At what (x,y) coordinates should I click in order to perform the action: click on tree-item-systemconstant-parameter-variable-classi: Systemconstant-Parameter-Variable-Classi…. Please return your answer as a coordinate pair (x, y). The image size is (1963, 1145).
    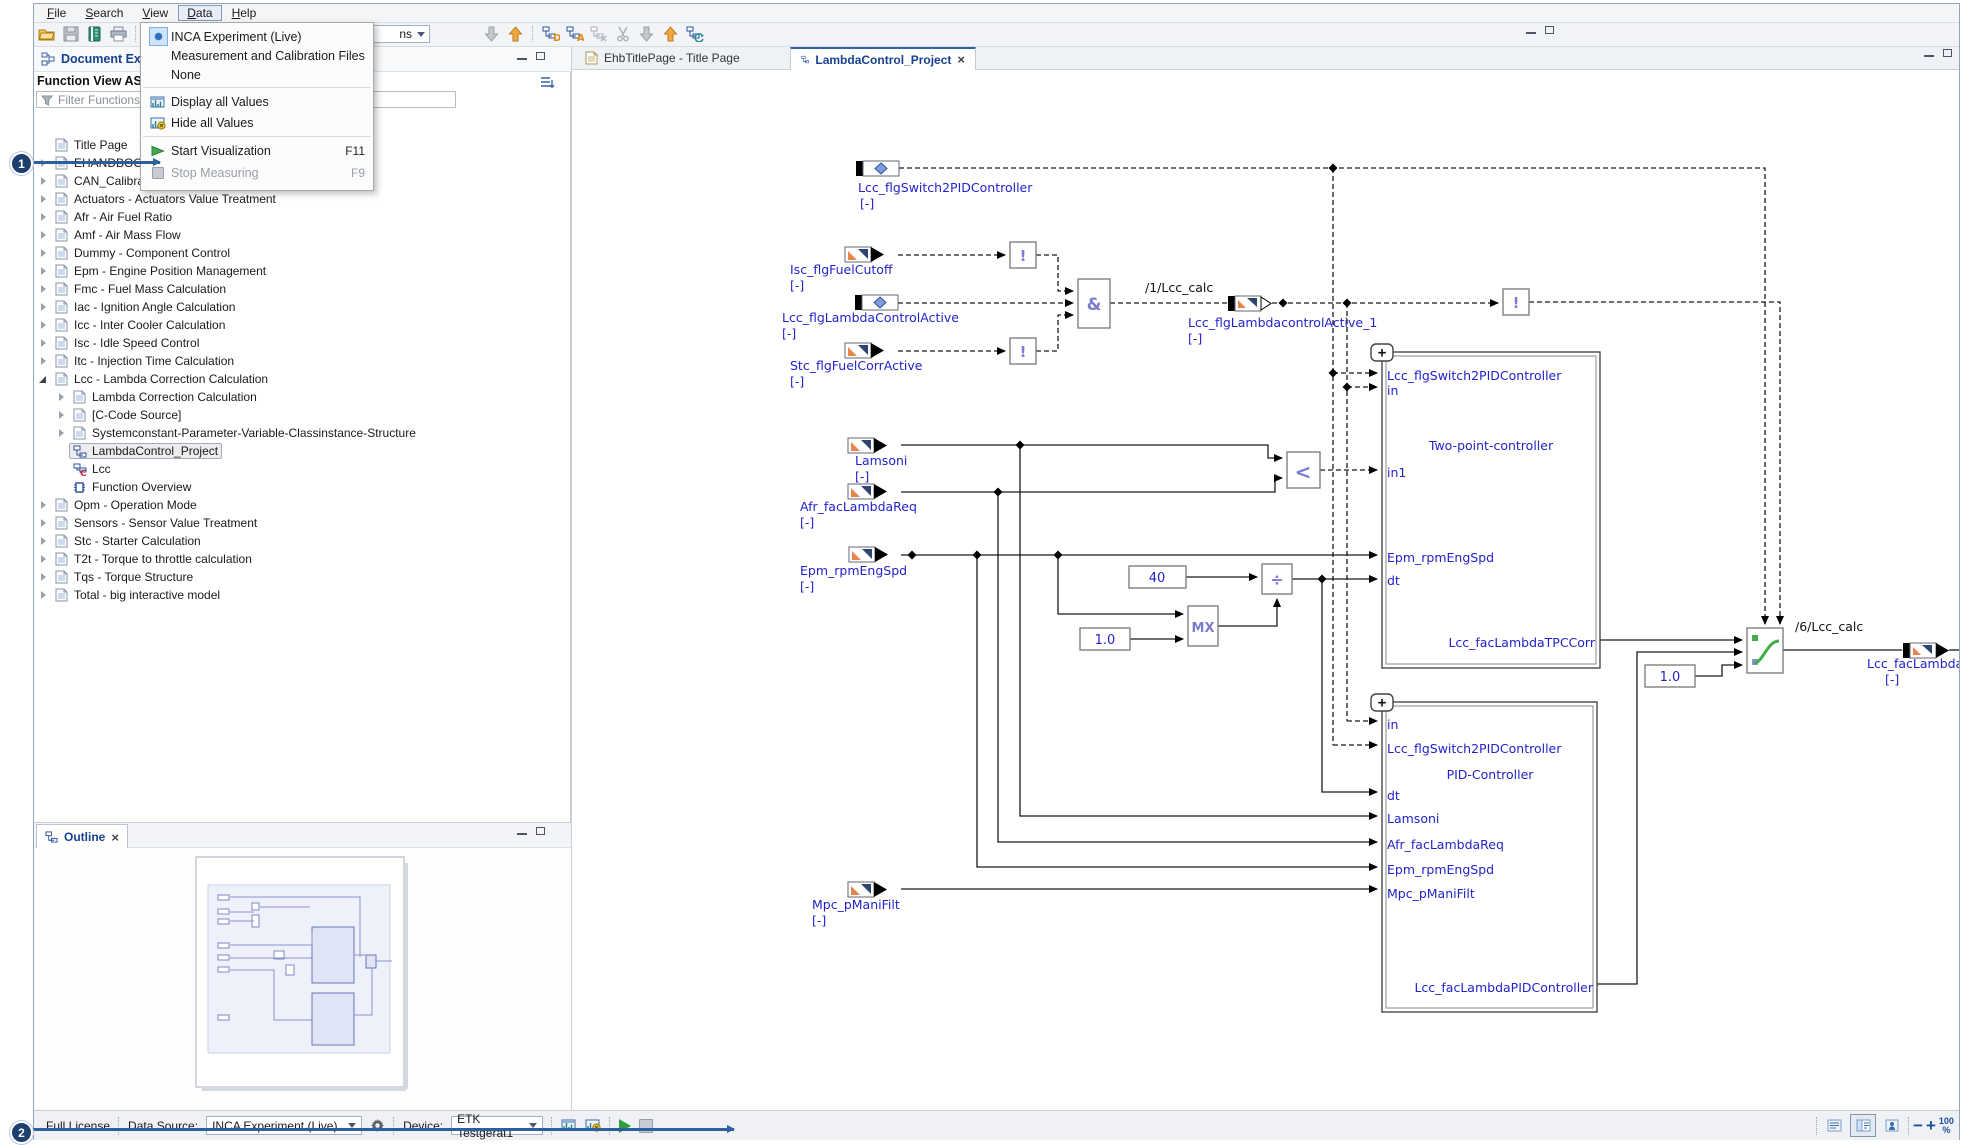
    Looking at the image, I should click on (296, 433).